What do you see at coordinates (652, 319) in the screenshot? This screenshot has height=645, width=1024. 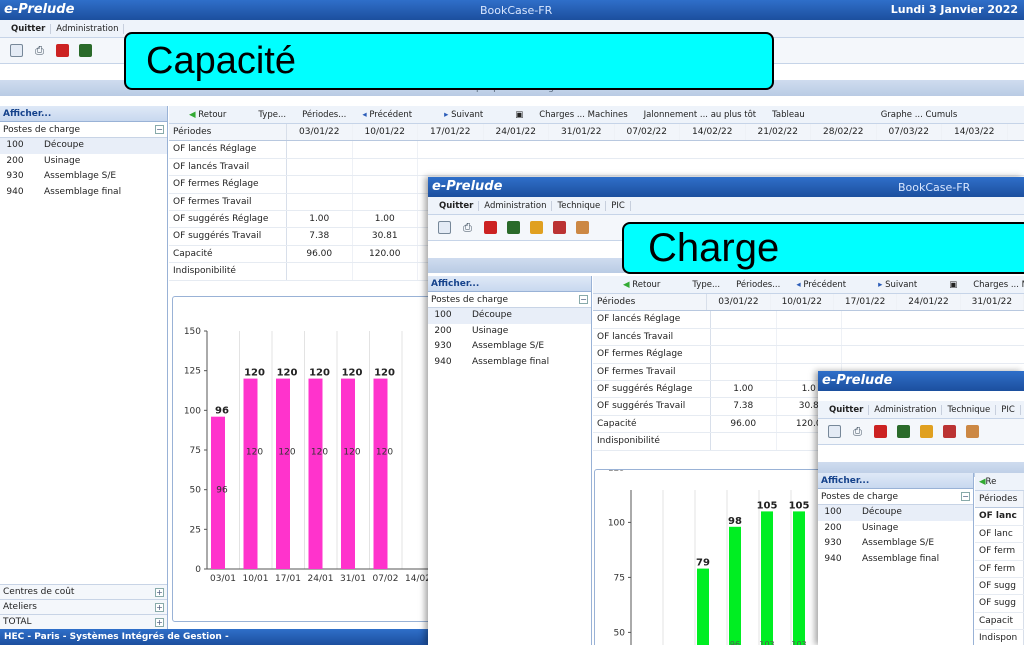 I see `row-label: OF lancés Réglage` at bounding box center [652, 319].